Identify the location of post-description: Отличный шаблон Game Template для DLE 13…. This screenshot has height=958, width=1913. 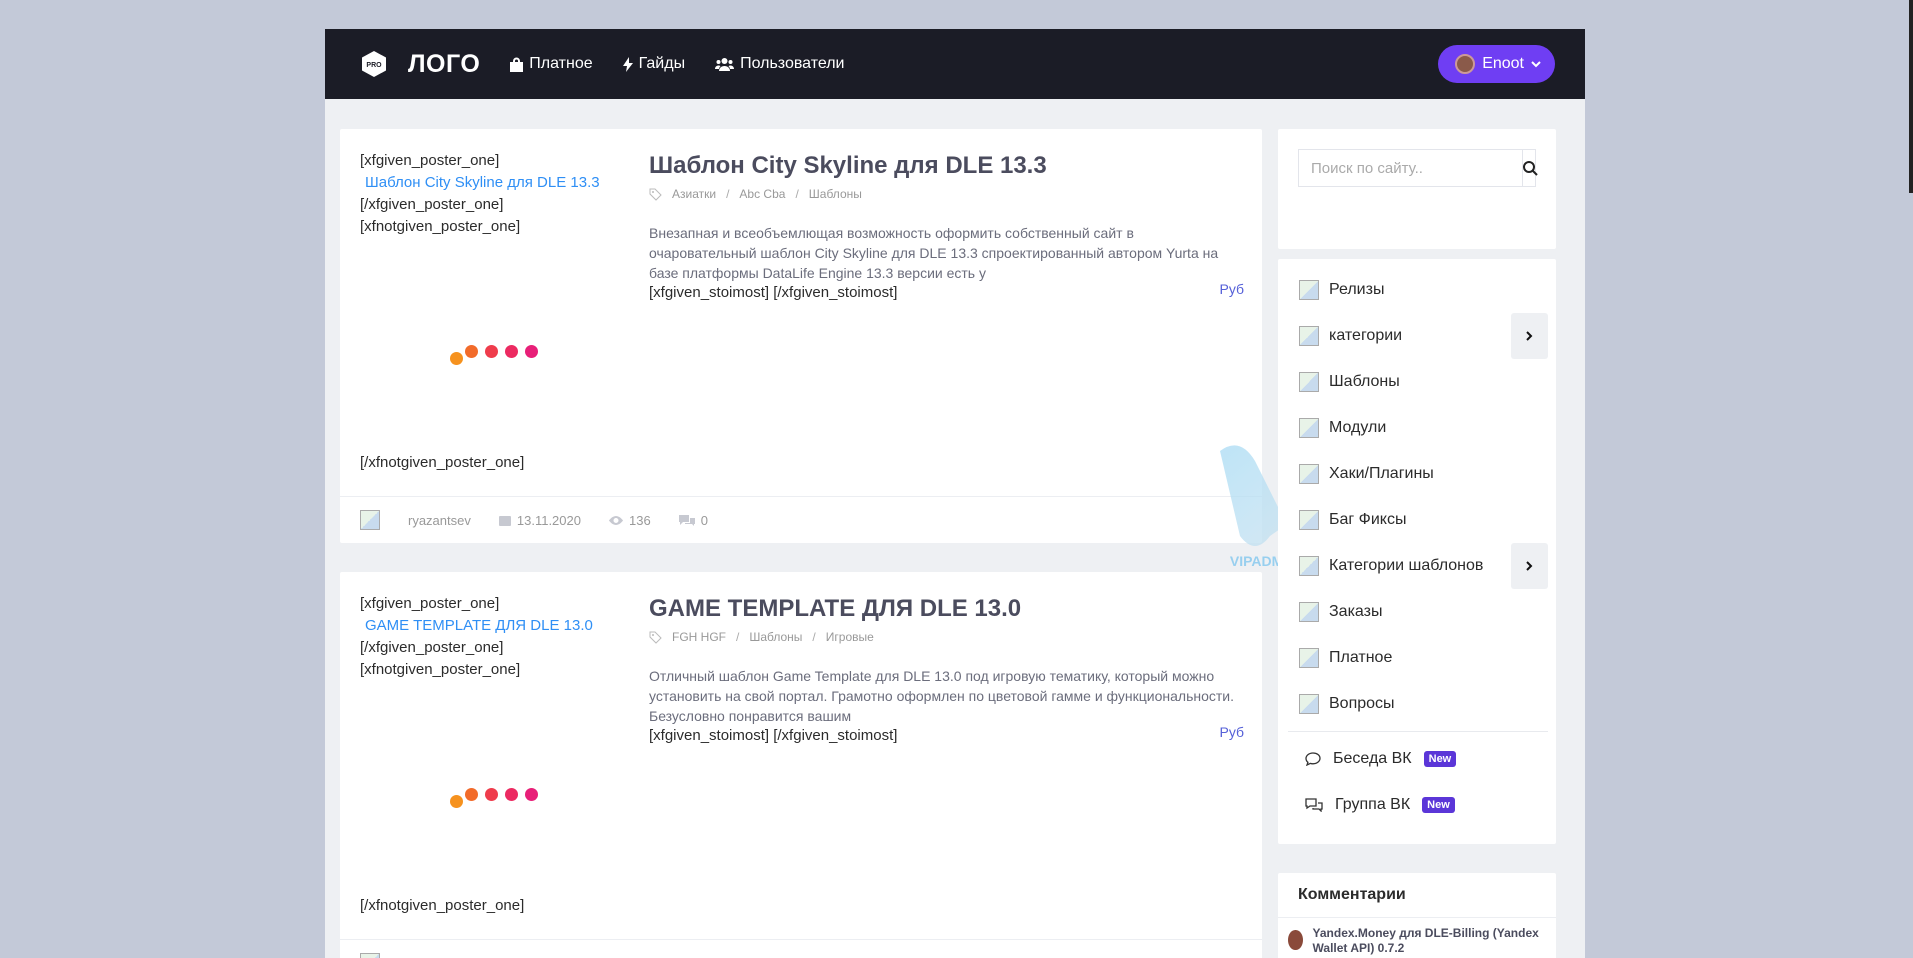
(942, 696).